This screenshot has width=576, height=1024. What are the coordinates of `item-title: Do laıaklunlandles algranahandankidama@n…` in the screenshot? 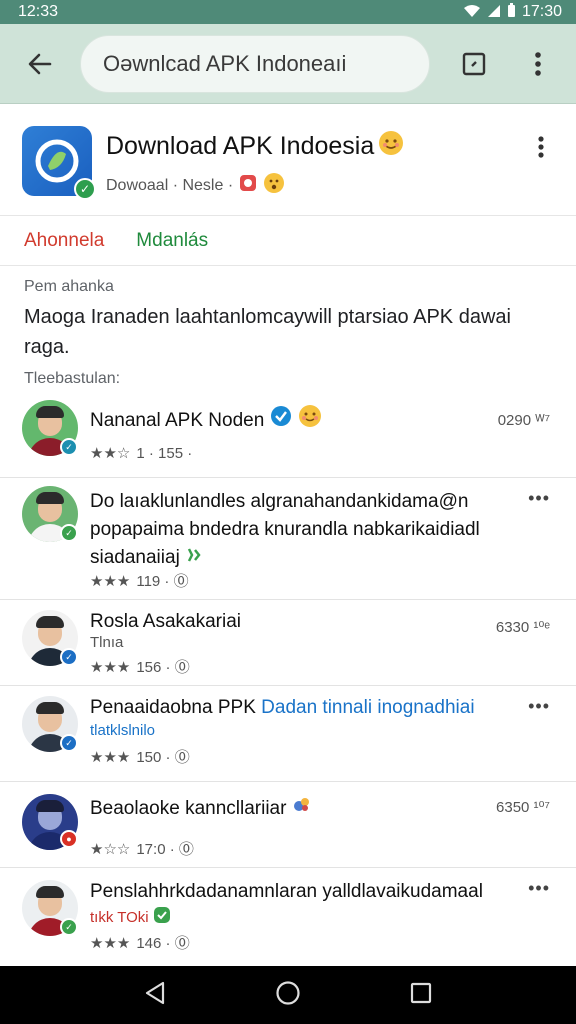 It's located at (305, 530).